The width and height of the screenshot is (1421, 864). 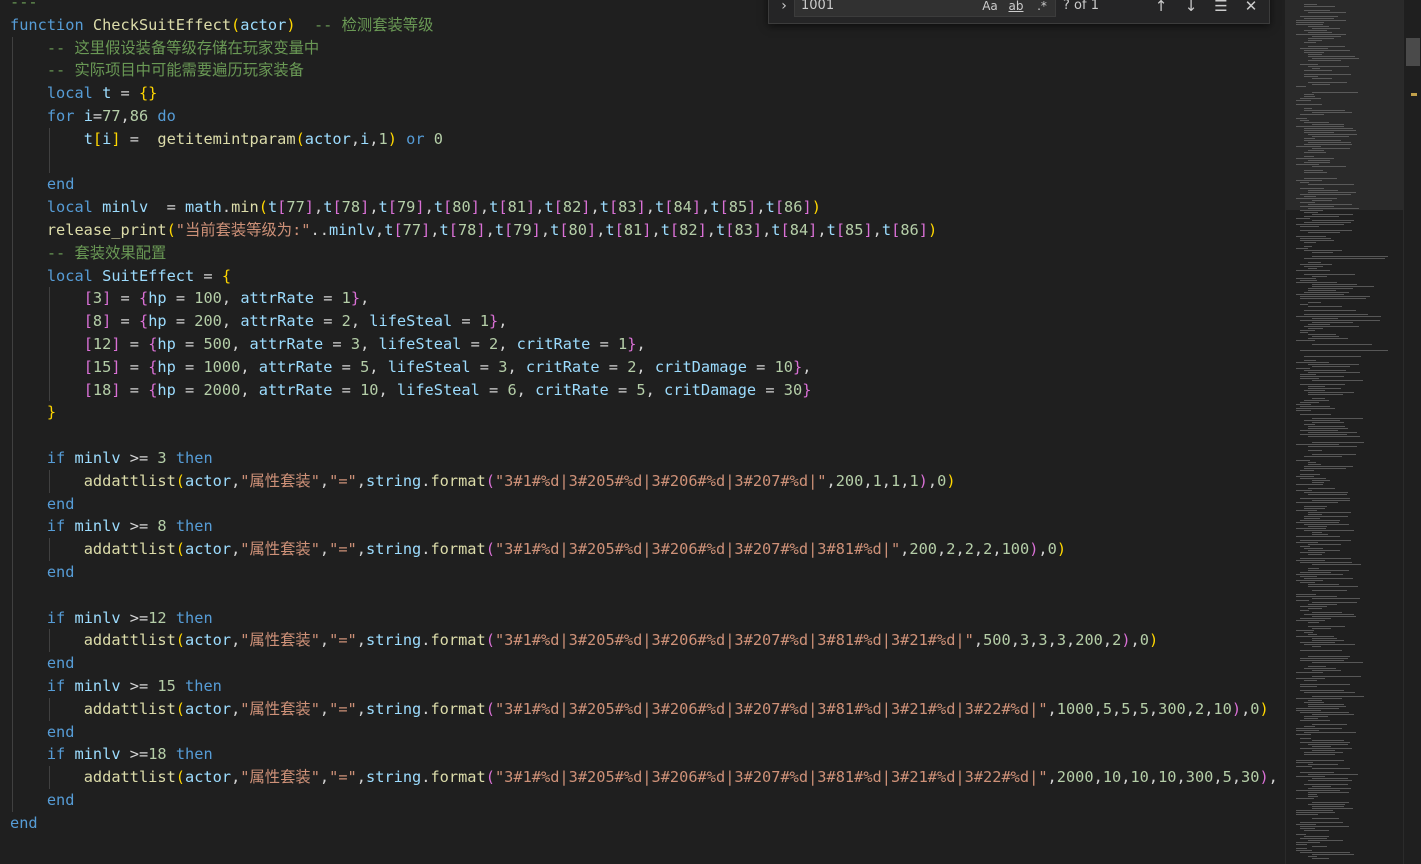 What do you see at coordinates (784, 8) in the screenshot?
I see `toggle-replace-chevron-icon: ›` at bounding box center [784, 8].